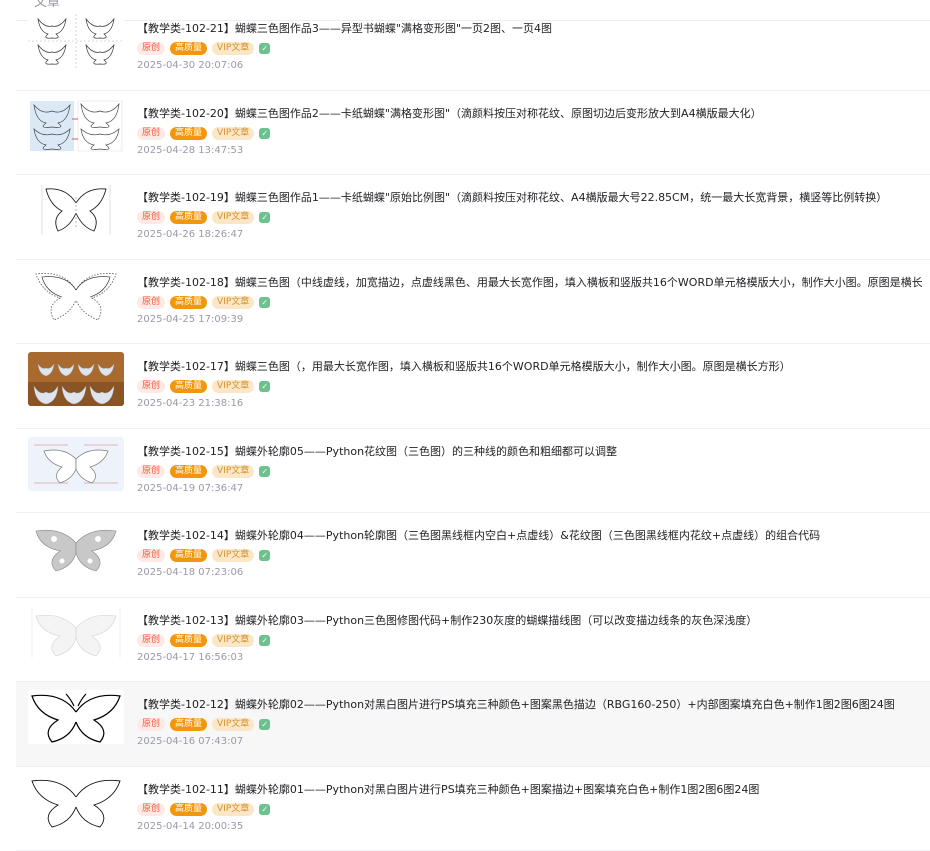 Image resolution: width=930 pixels, height=851 pixels. I want to click on article-date: 2025-04-18 07:23:06, so click(190, 572).